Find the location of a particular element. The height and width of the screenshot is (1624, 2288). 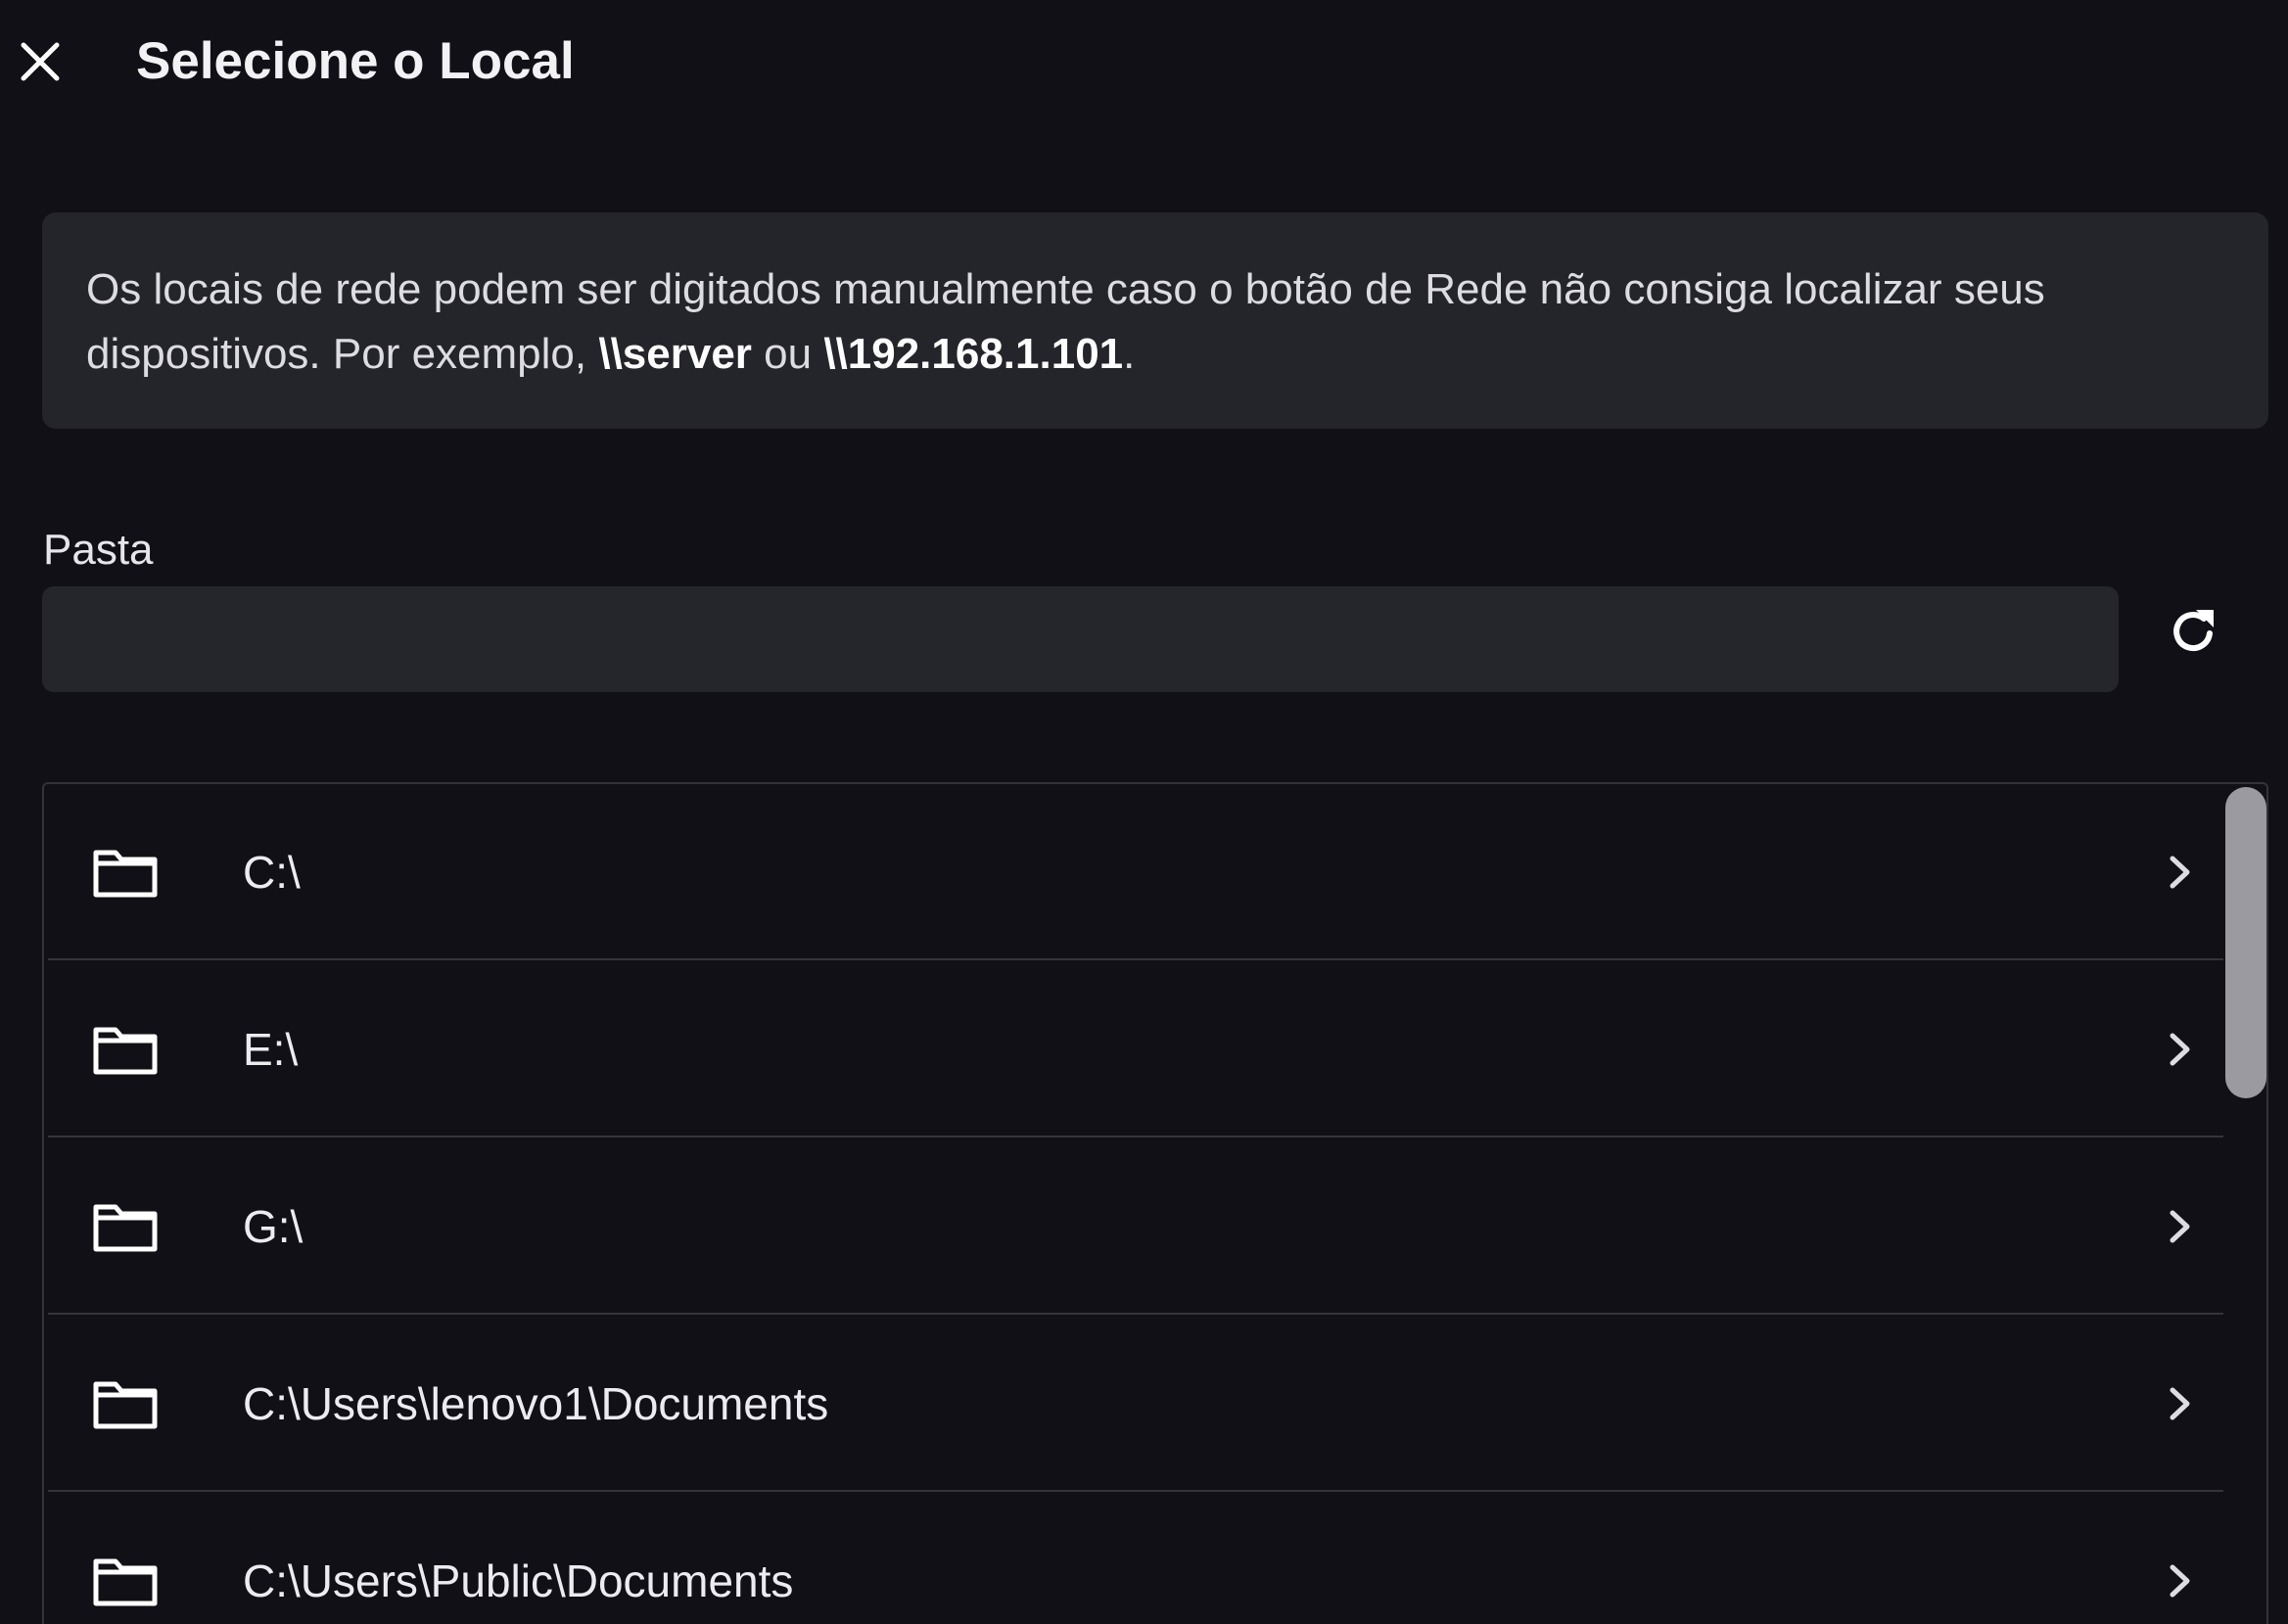

list-item-label: C:\Users\lenovo1\Documents is located at coordinates (536, 1404).